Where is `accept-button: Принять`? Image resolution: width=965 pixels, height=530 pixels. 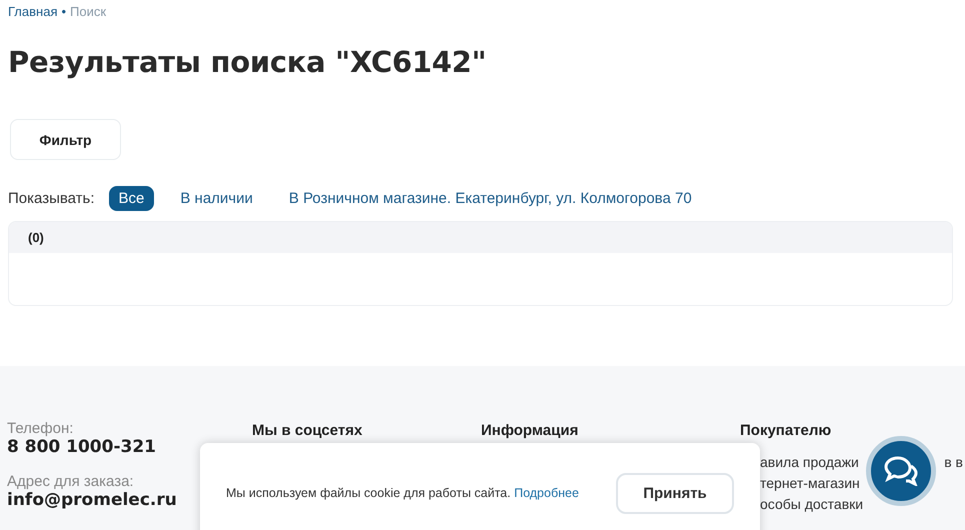 accept-button: Принять is located at coordinates (675, 493).